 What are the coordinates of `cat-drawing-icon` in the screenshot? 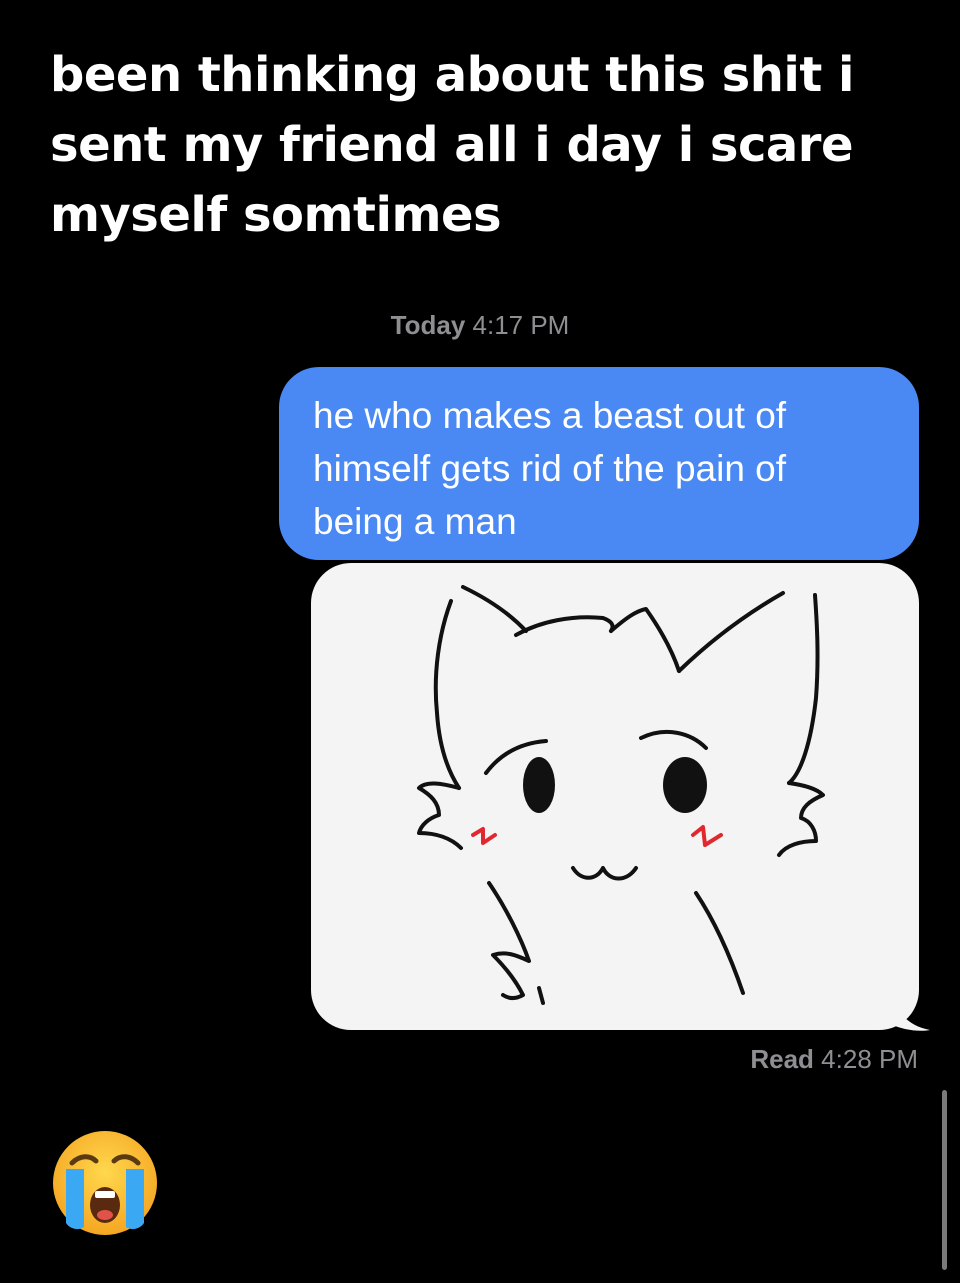 It's located at (621, 795).